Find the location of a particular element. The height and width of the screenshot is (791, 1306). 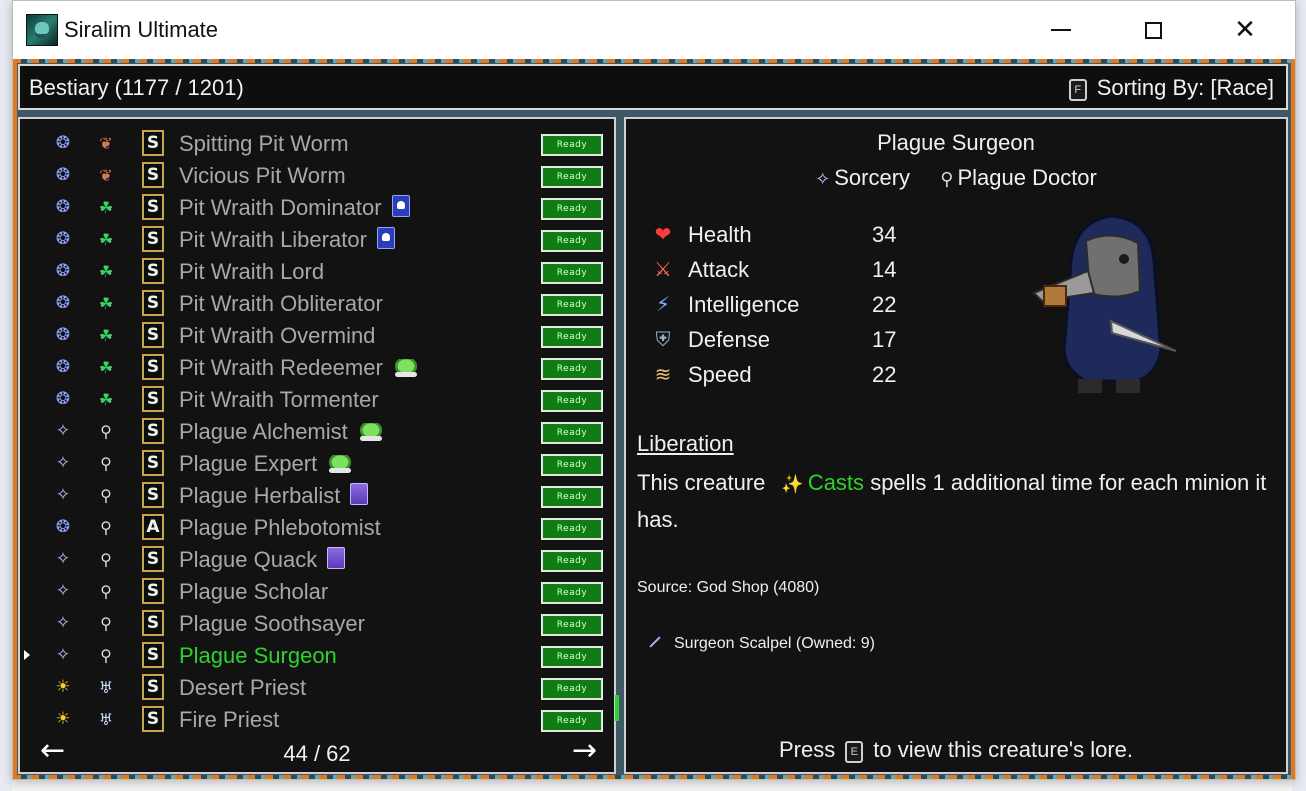

sort-control: F Sorting By: [Race] is located at coordinates (1171, 88).